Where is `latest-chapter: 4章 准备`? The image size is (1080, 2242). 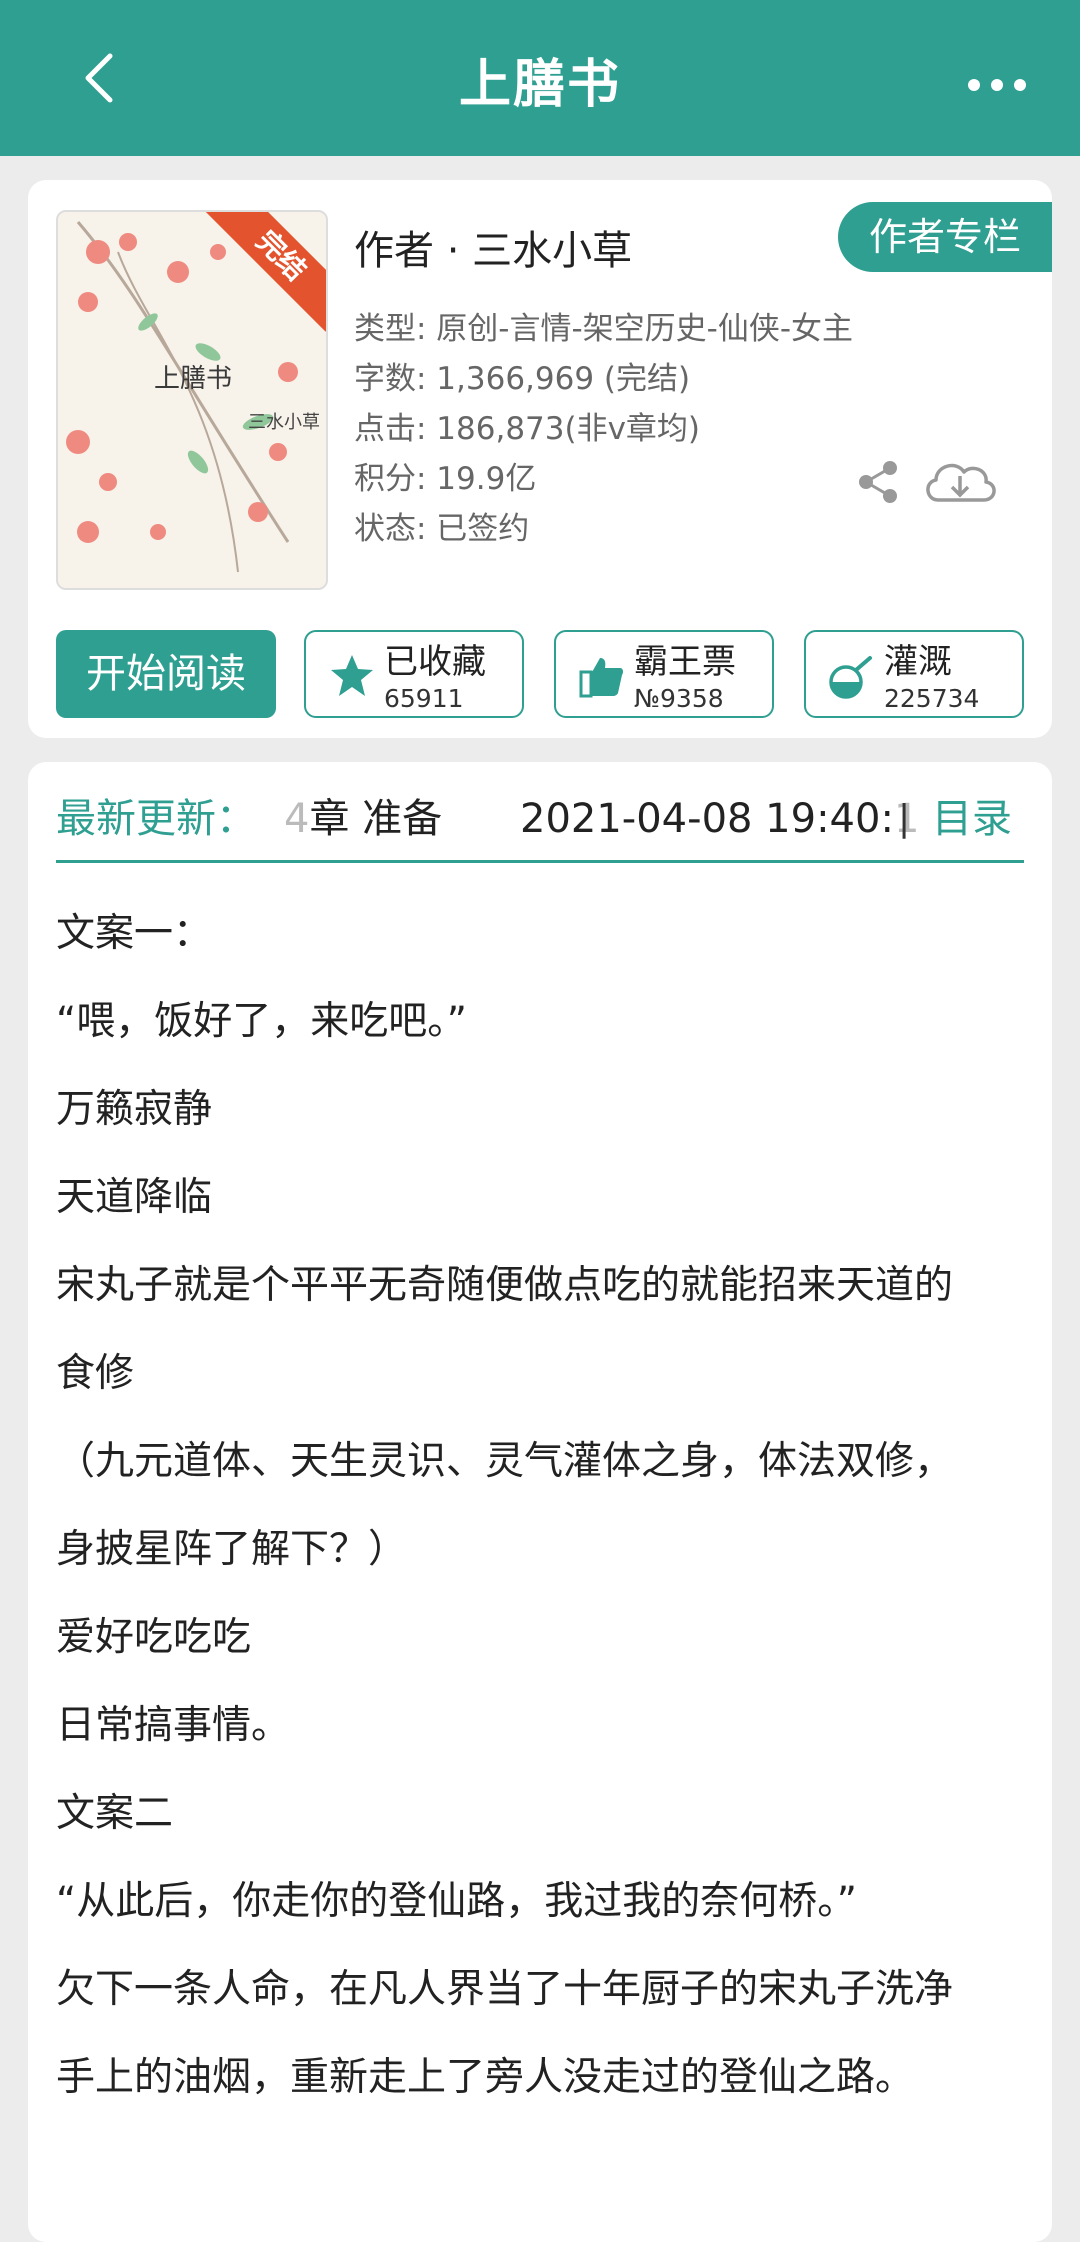 latest-chapter: 4章 准备 is located at coordinates (363, 819).